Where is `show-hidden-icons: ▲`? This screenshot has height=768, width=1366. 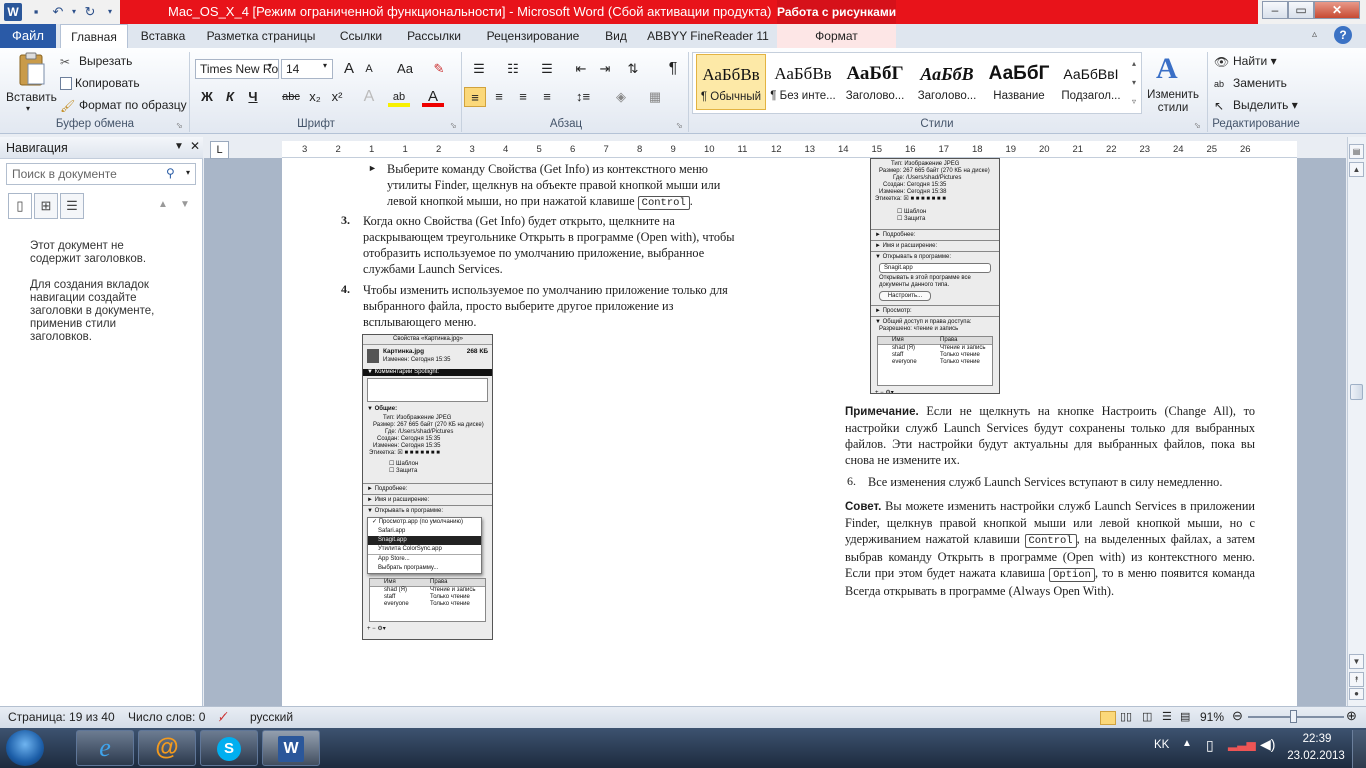
show-hidden-icons: ▲ is located at coordinates (1187, 743).